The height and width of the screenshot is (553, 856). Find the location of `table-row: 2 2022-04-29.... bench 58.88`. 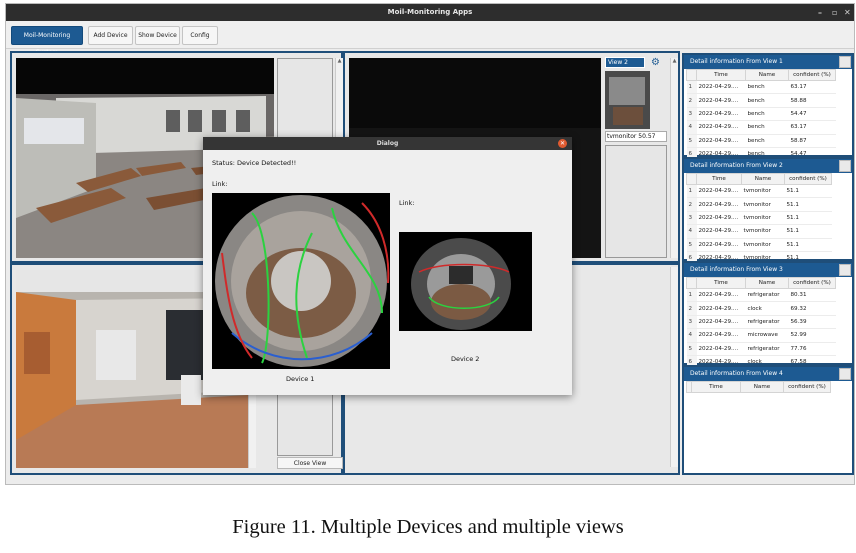

table-row: 2 2022-04-29.... bench 58.88 is located at coordinates (761, 100).